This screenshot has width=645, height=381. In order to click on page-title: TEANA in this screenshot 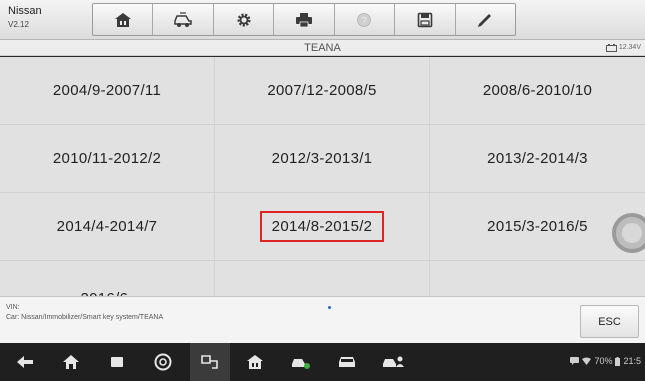, I will do `click(322, 48)`.